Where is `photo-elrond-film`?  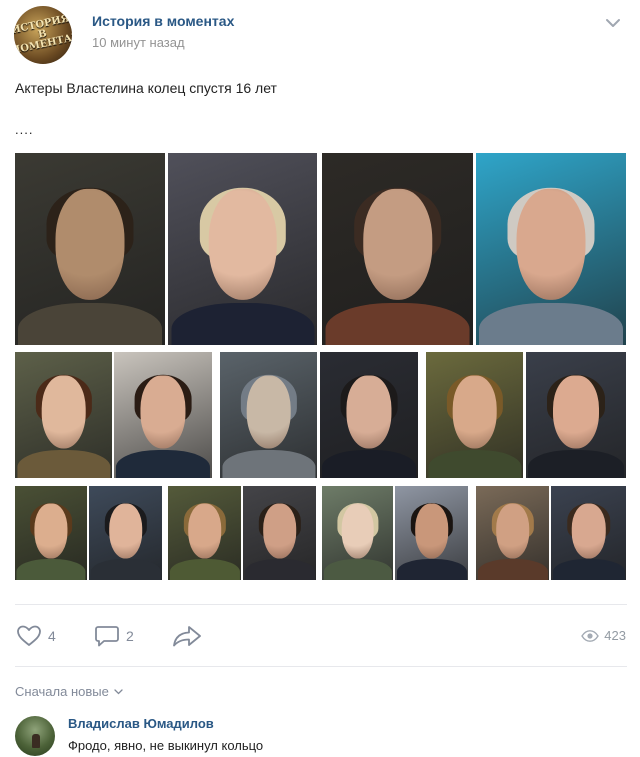
photo-elrond-film is located at coordinates (397, 249).